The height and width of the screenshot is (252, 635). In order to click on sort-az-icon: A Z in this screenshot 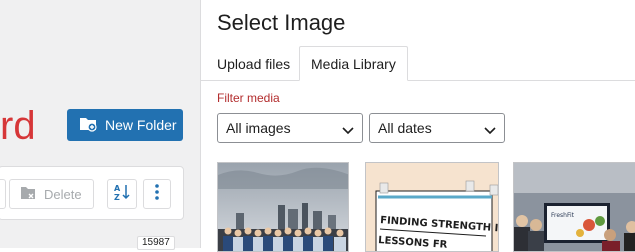, I will do `click(122, 194)`.